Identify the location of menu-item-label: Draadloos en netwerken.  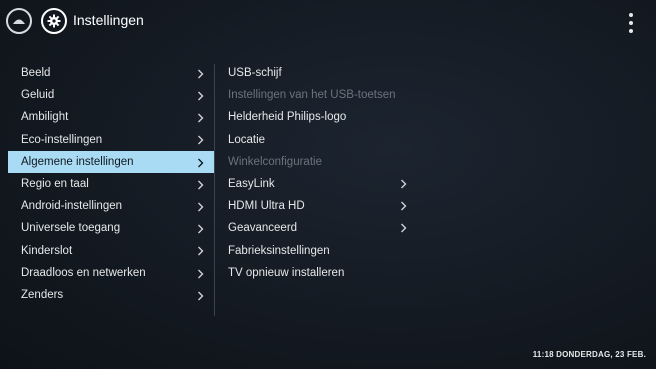
(83, 272).